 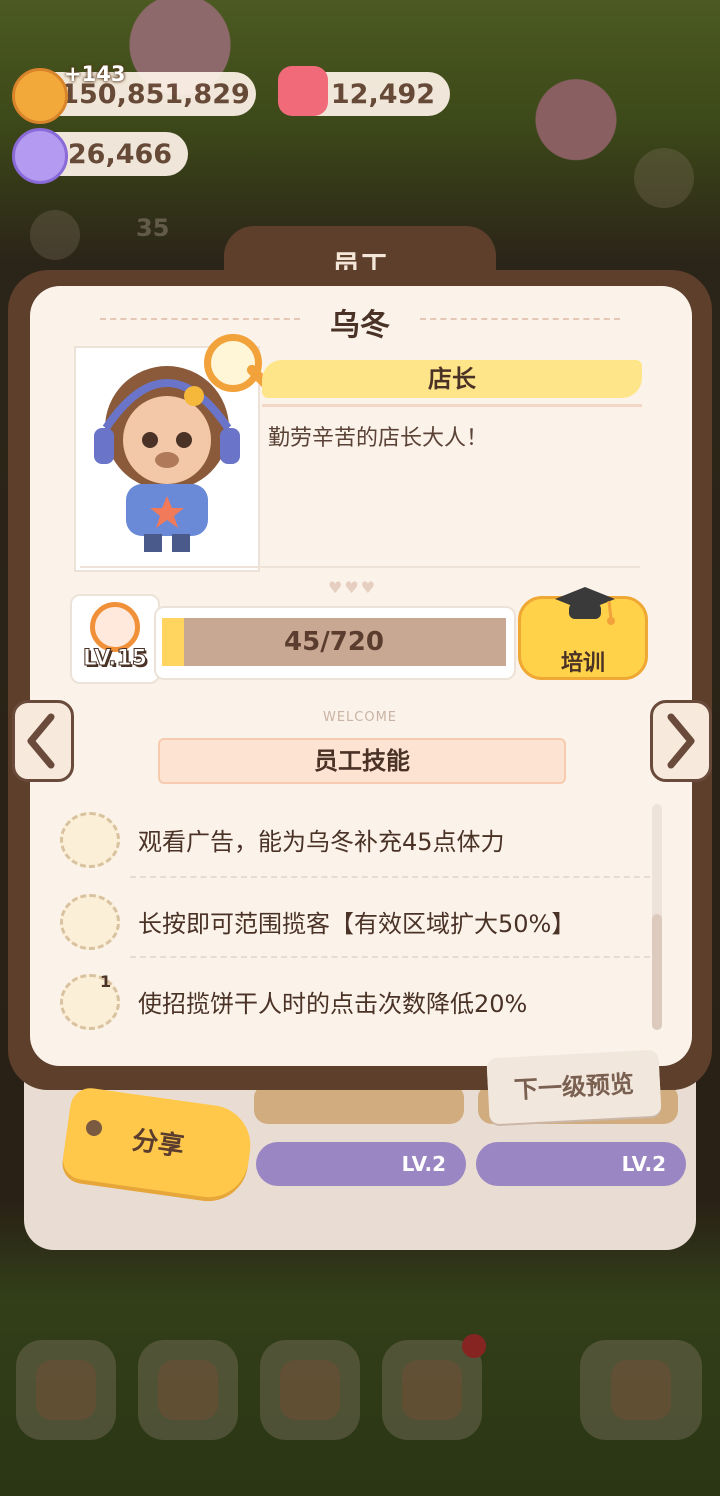 I want to click on train-button: 培训, so click(x=583, y=633).